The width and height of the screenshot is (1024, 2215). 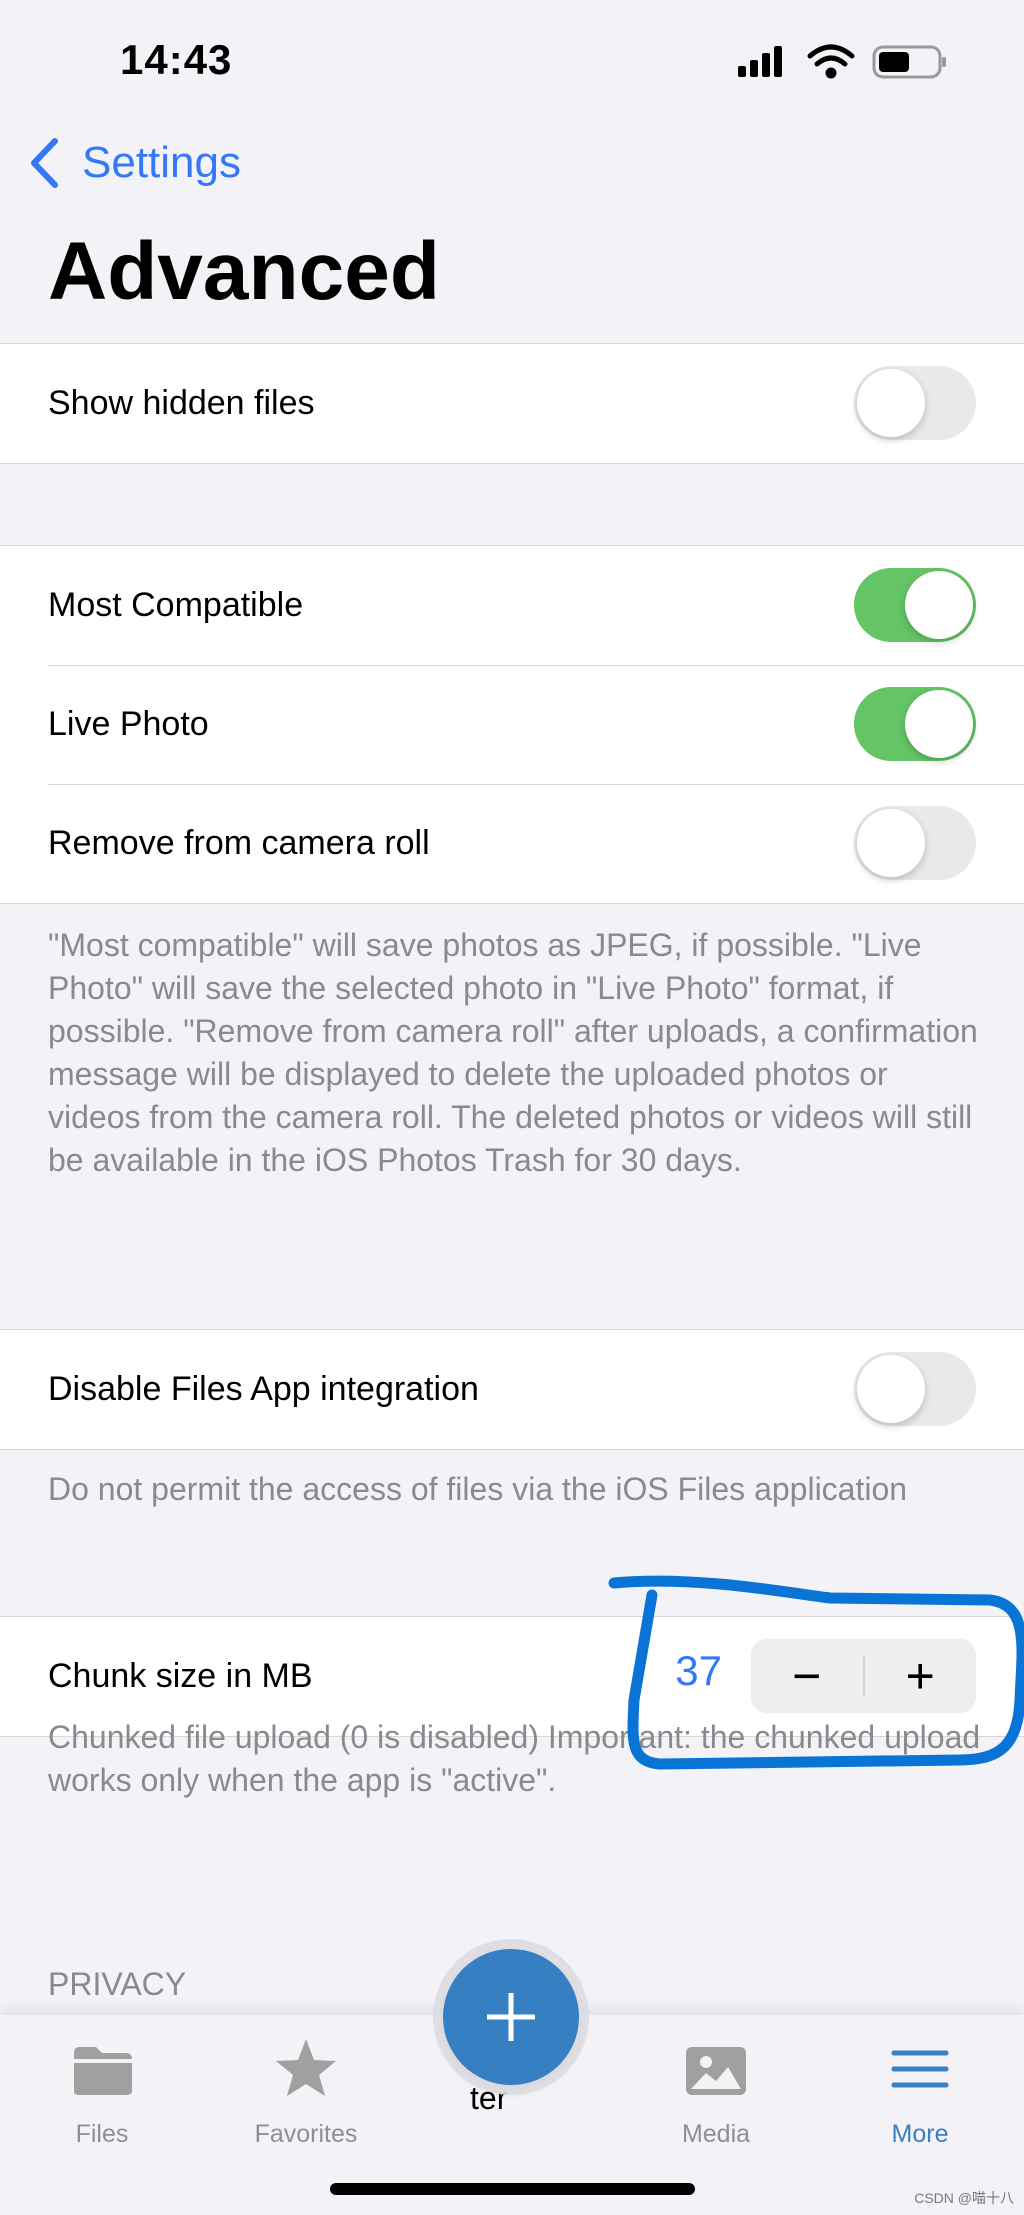 I want to click on privacy-header: PRIVACY, so click(x=117, y=1984).